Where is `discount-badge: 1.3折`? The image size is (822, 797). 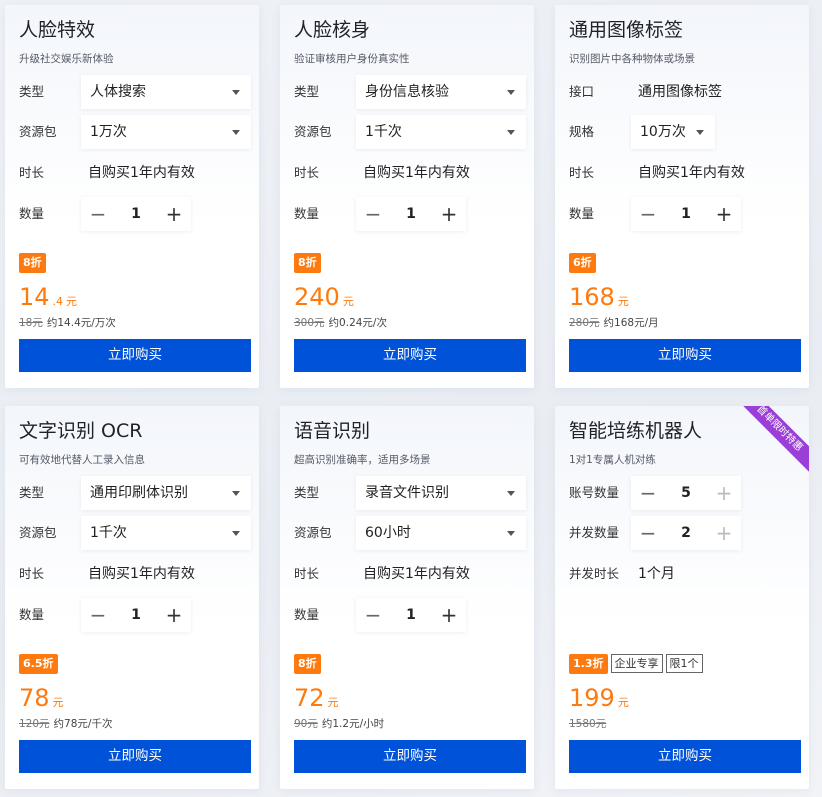 discount-badge: 1.3折 is located at coordinates (588, 664).